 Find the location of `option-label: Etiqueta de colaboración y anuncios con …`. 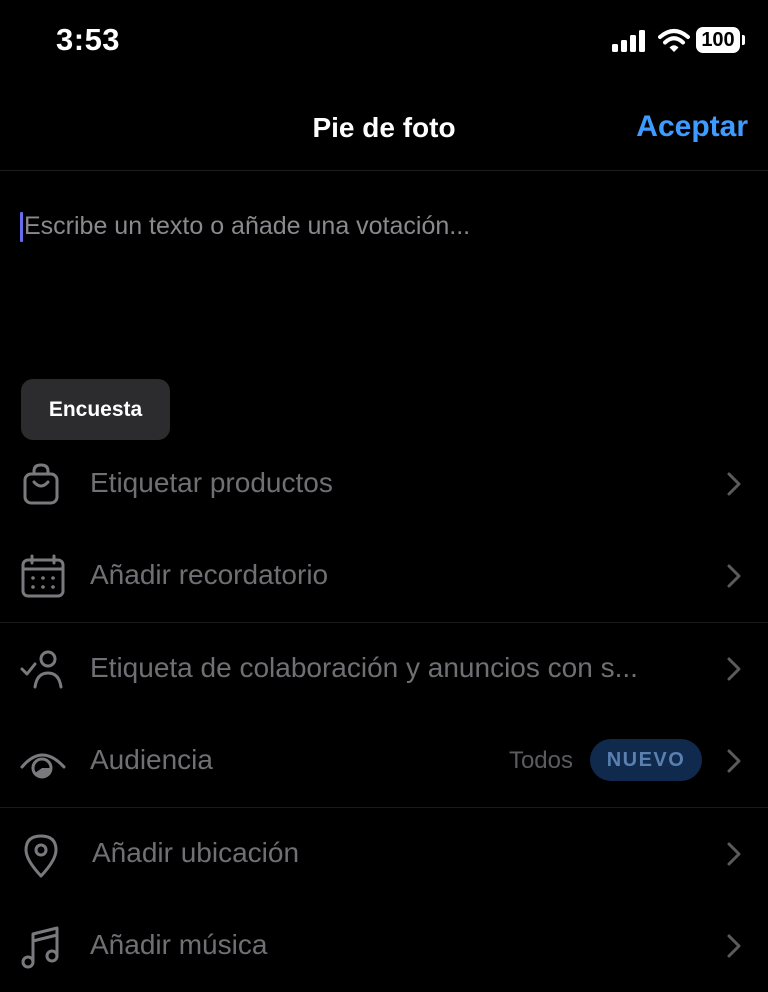

option-label: Etiqueta de colaboración y anuncios con … is located at coordinates (364, 667).